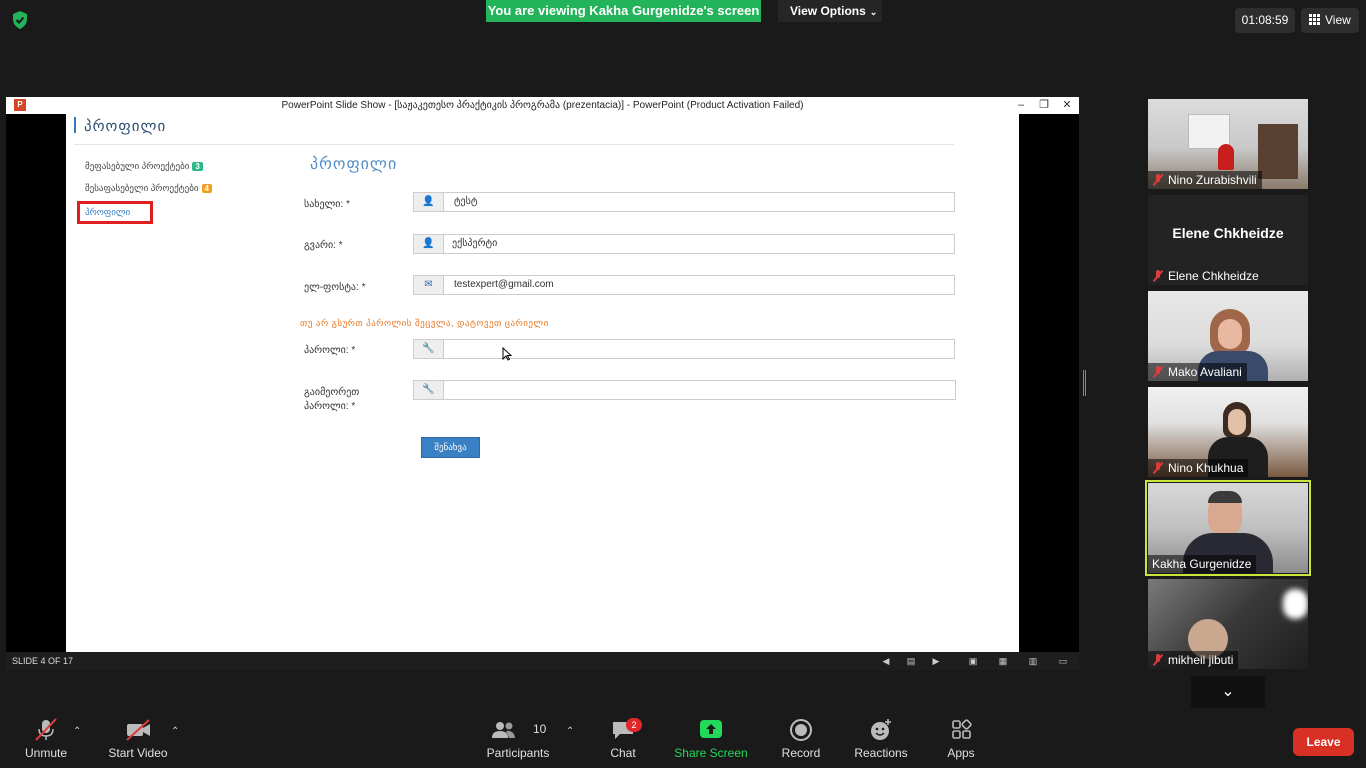 The width and height of the screenshot is (1366, 768). Describe the element at coordinates (711, 753) in the screenshot. I see `share-screen-label: Share Screen` at that location.